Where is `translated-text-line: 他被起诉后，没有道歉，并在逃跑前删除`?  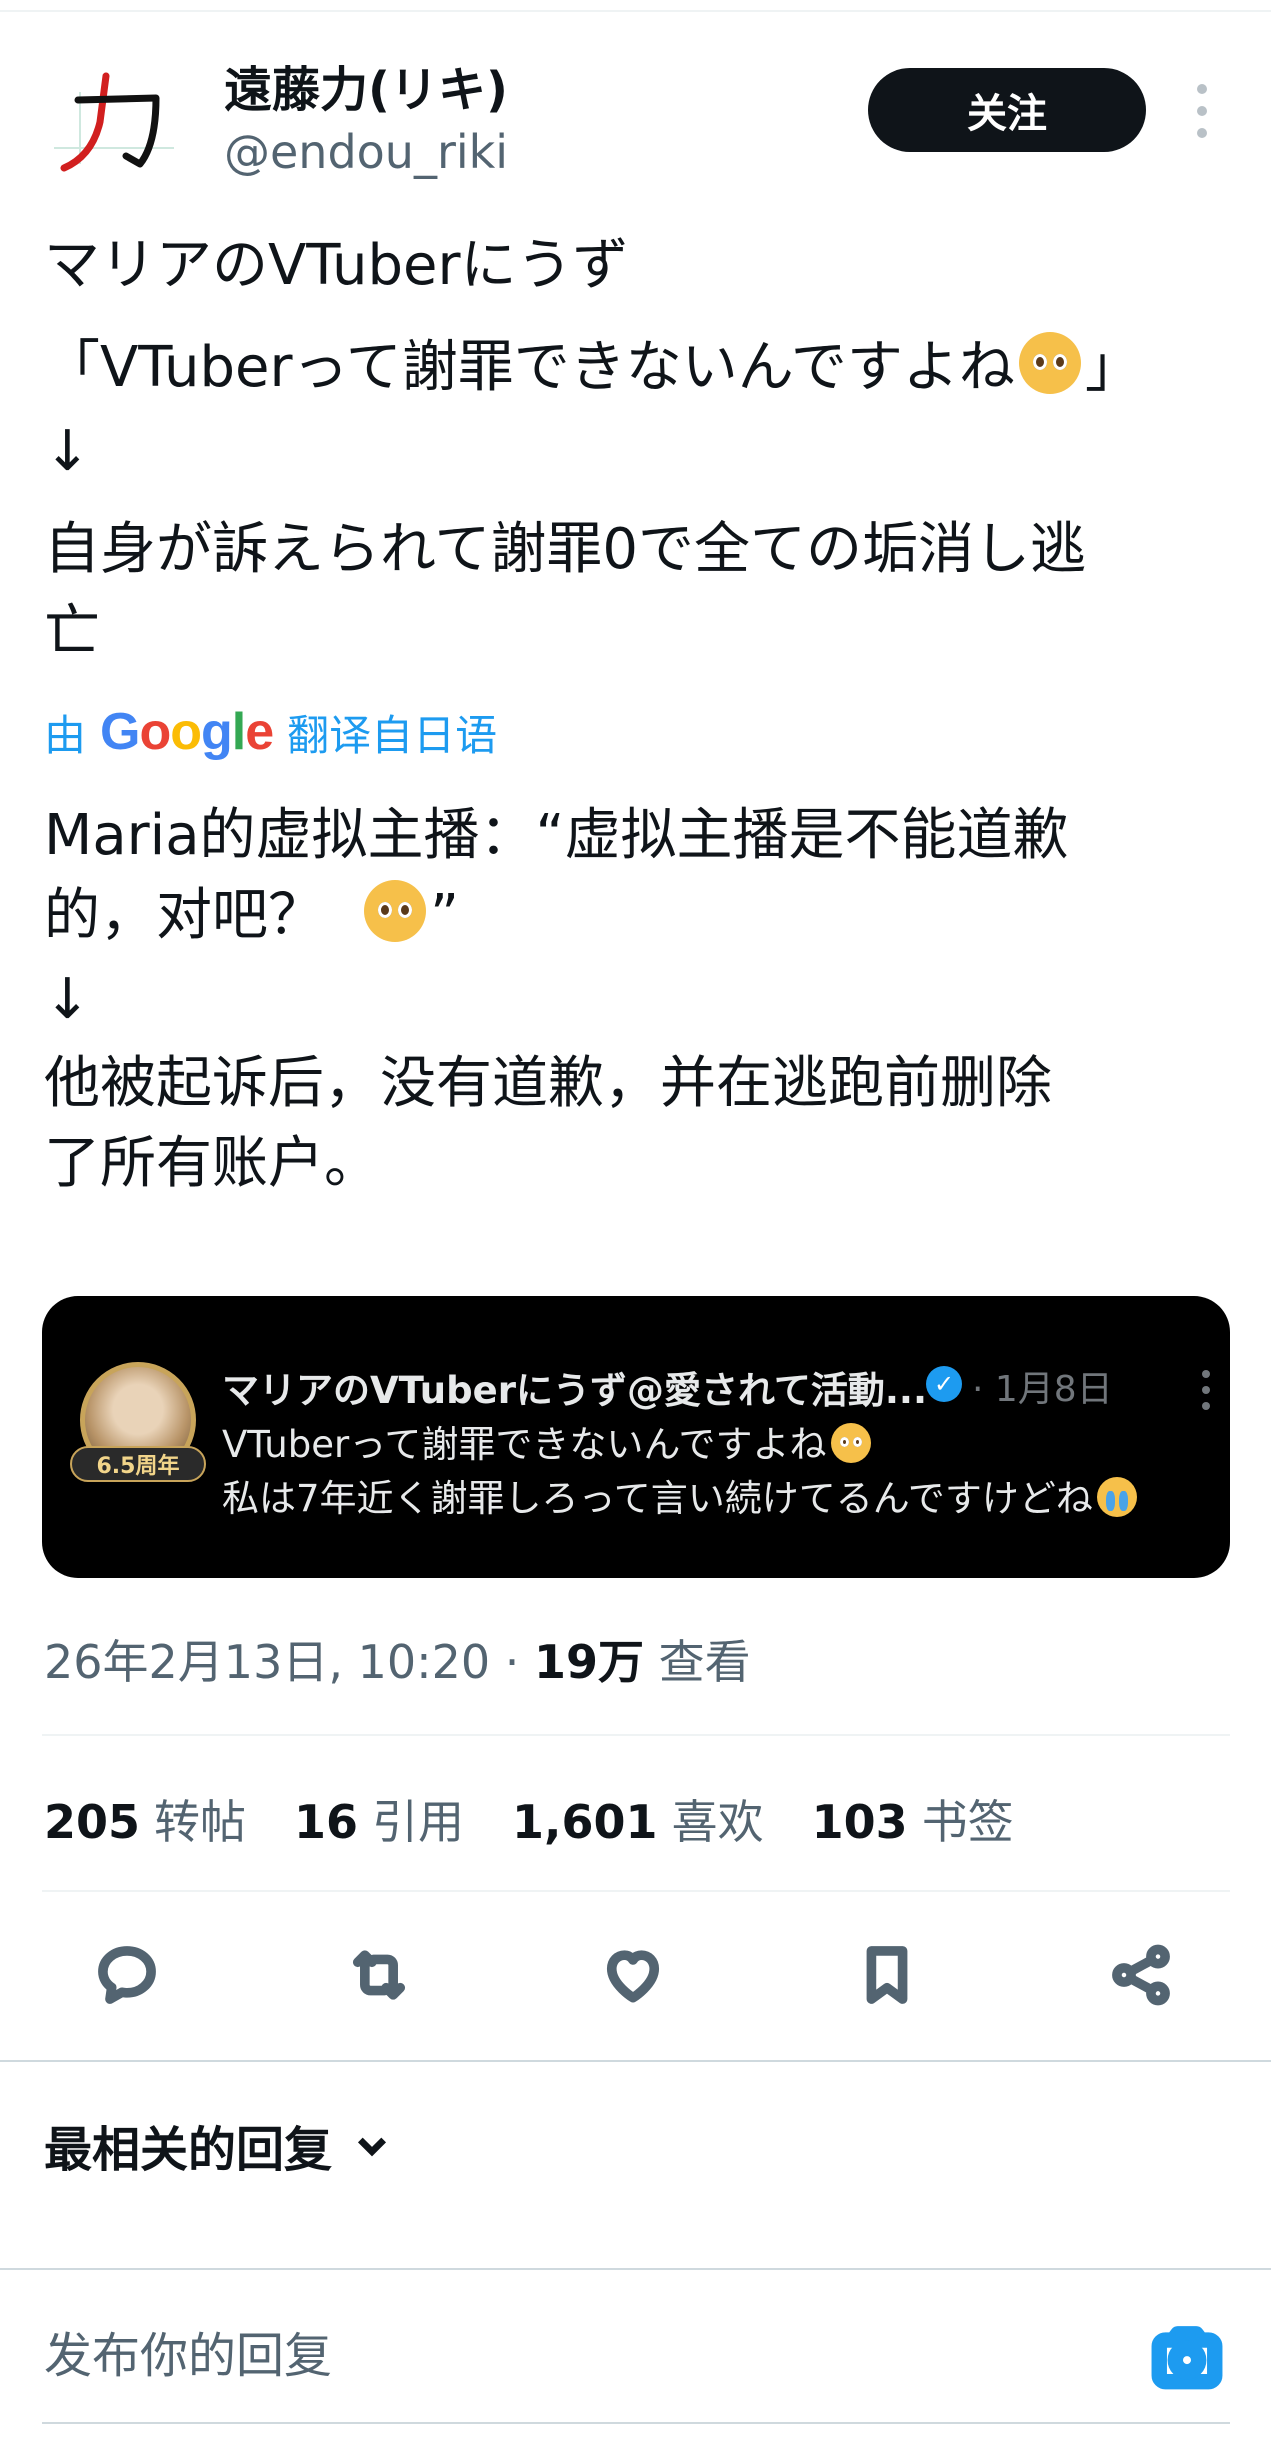
translated-text-line: 他被起诉后，没有道歉，并在逃跑前删除 is located at coordinates (548, 1083).